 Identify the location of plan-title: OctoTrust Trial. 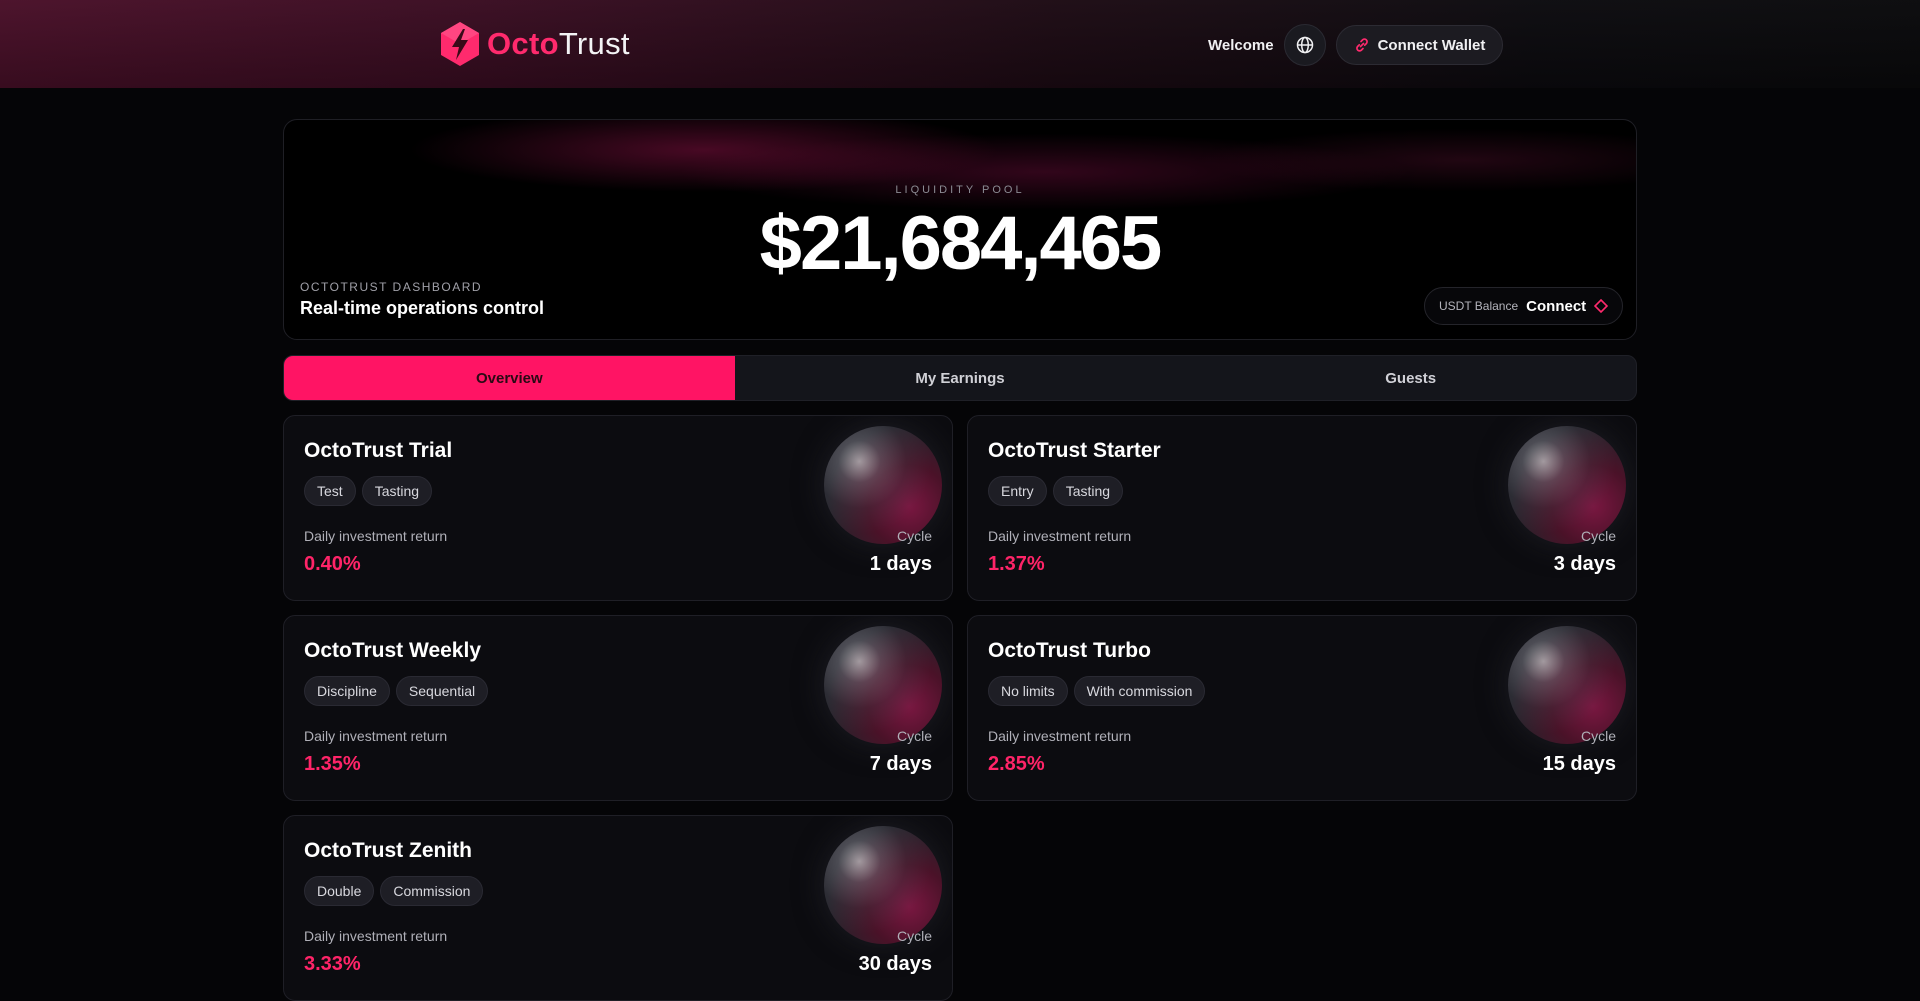
(378, 450).